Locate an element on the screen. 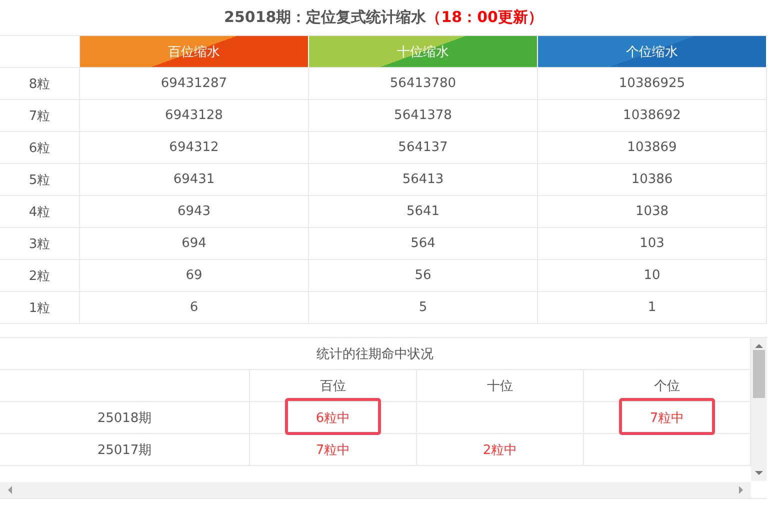  table-cell: 69431 is located at coordinates (194, 180).